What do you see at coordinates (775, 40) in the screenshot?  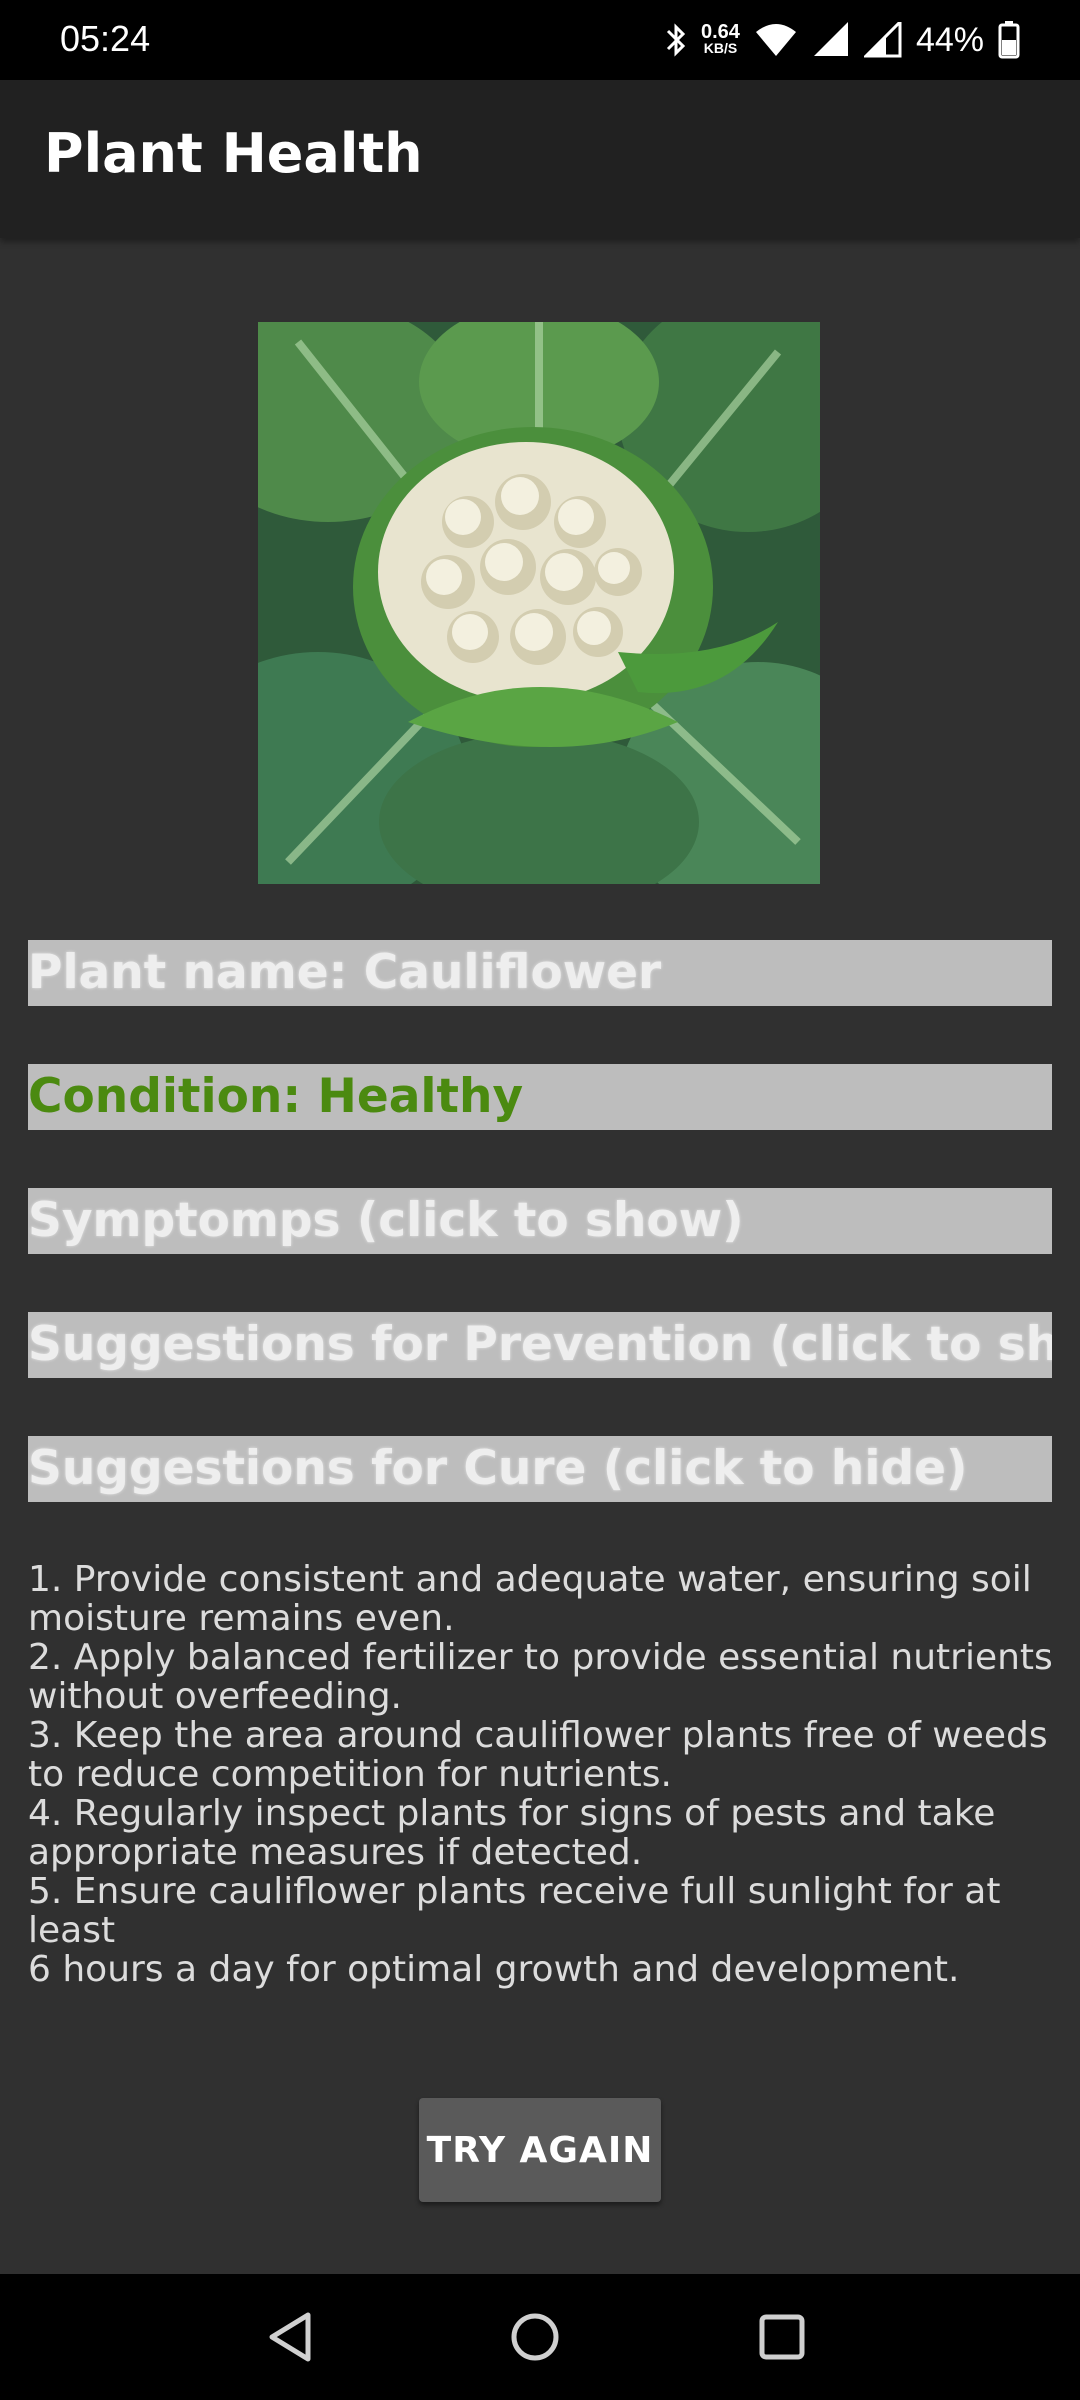 I see `wifi-icon` at bounding box center [775, 40].